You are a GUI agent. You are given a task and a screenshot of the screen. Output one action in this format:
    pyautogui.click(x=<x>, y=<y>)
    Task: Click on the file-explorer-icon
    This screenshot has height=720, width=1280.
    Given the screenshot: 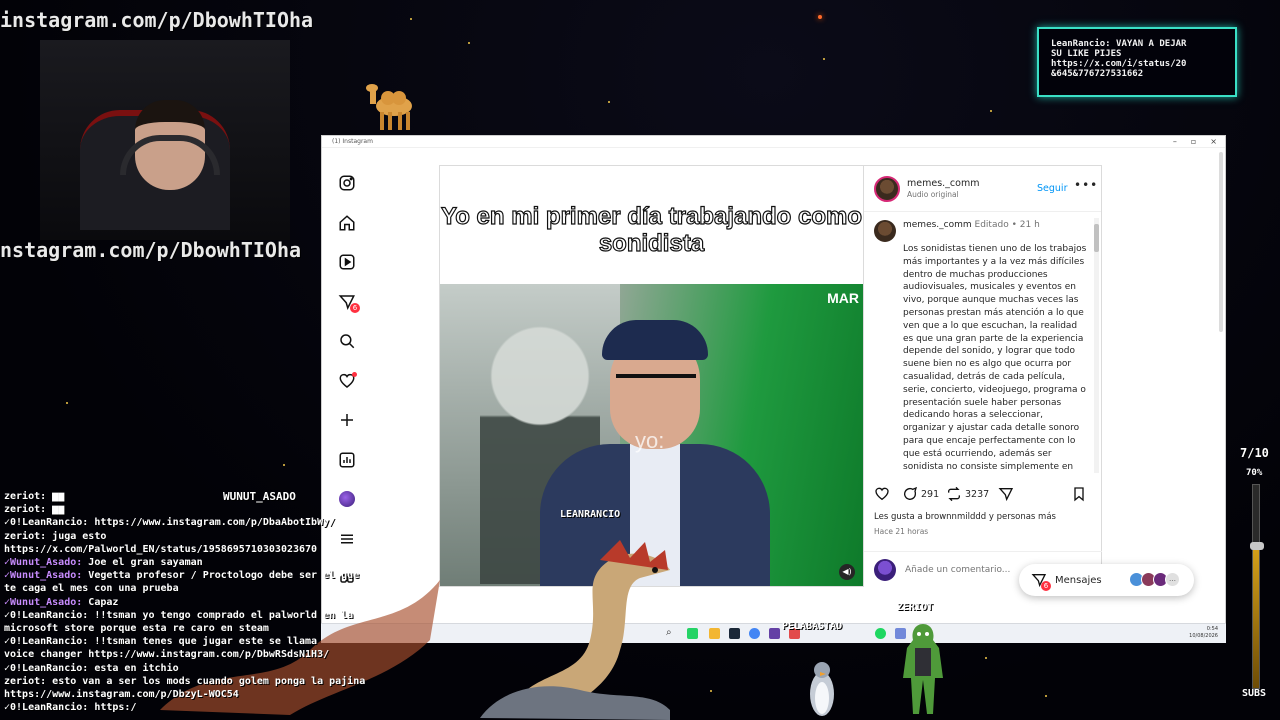 What is the action you would take?
    pyautogui.click(x=714, y=633)
    